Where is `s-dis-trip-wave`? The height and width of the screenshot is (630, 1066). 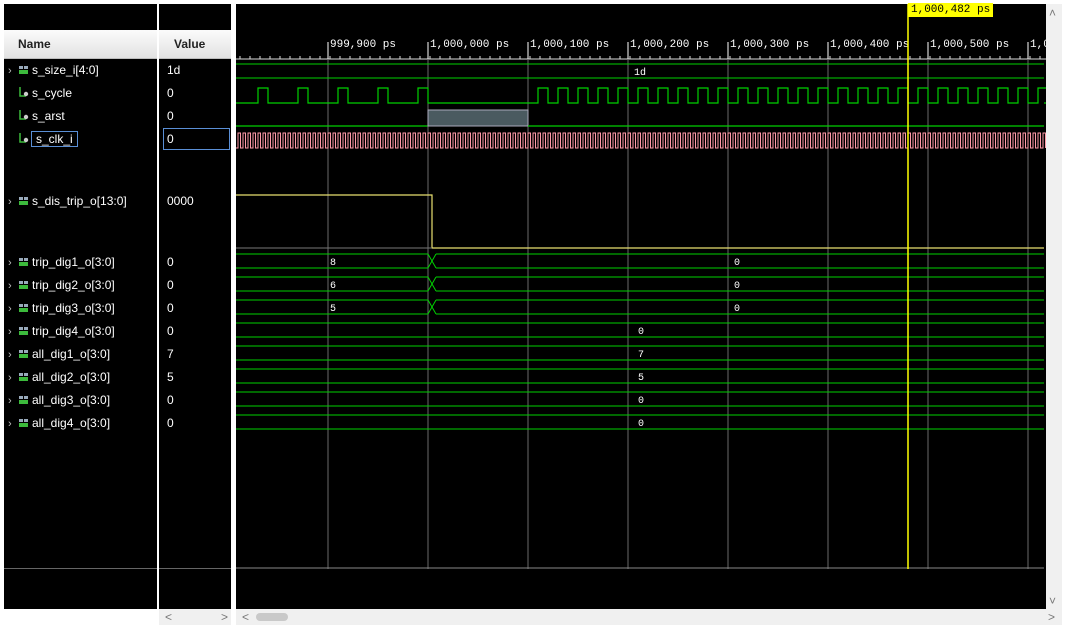 s-dis-trip-wave is located at coordinates (640, 221).